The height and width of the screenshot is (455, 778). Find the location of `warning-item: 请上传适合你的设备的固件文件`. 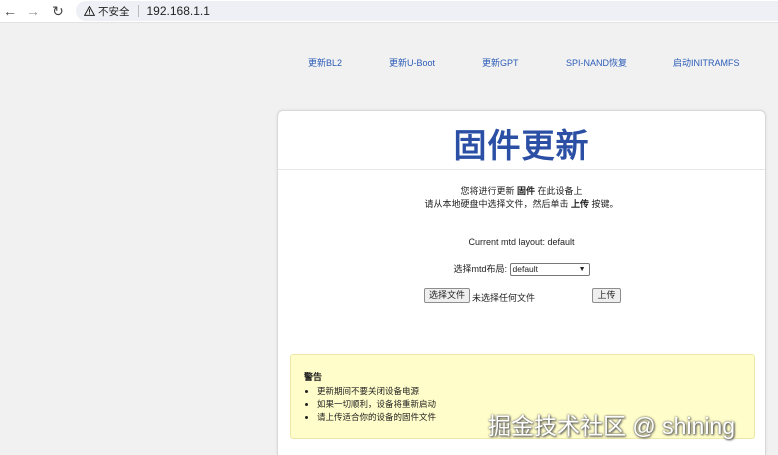

warning-item: 请上传适合你的设备的固件文件 is located at coordinates (376, 417).